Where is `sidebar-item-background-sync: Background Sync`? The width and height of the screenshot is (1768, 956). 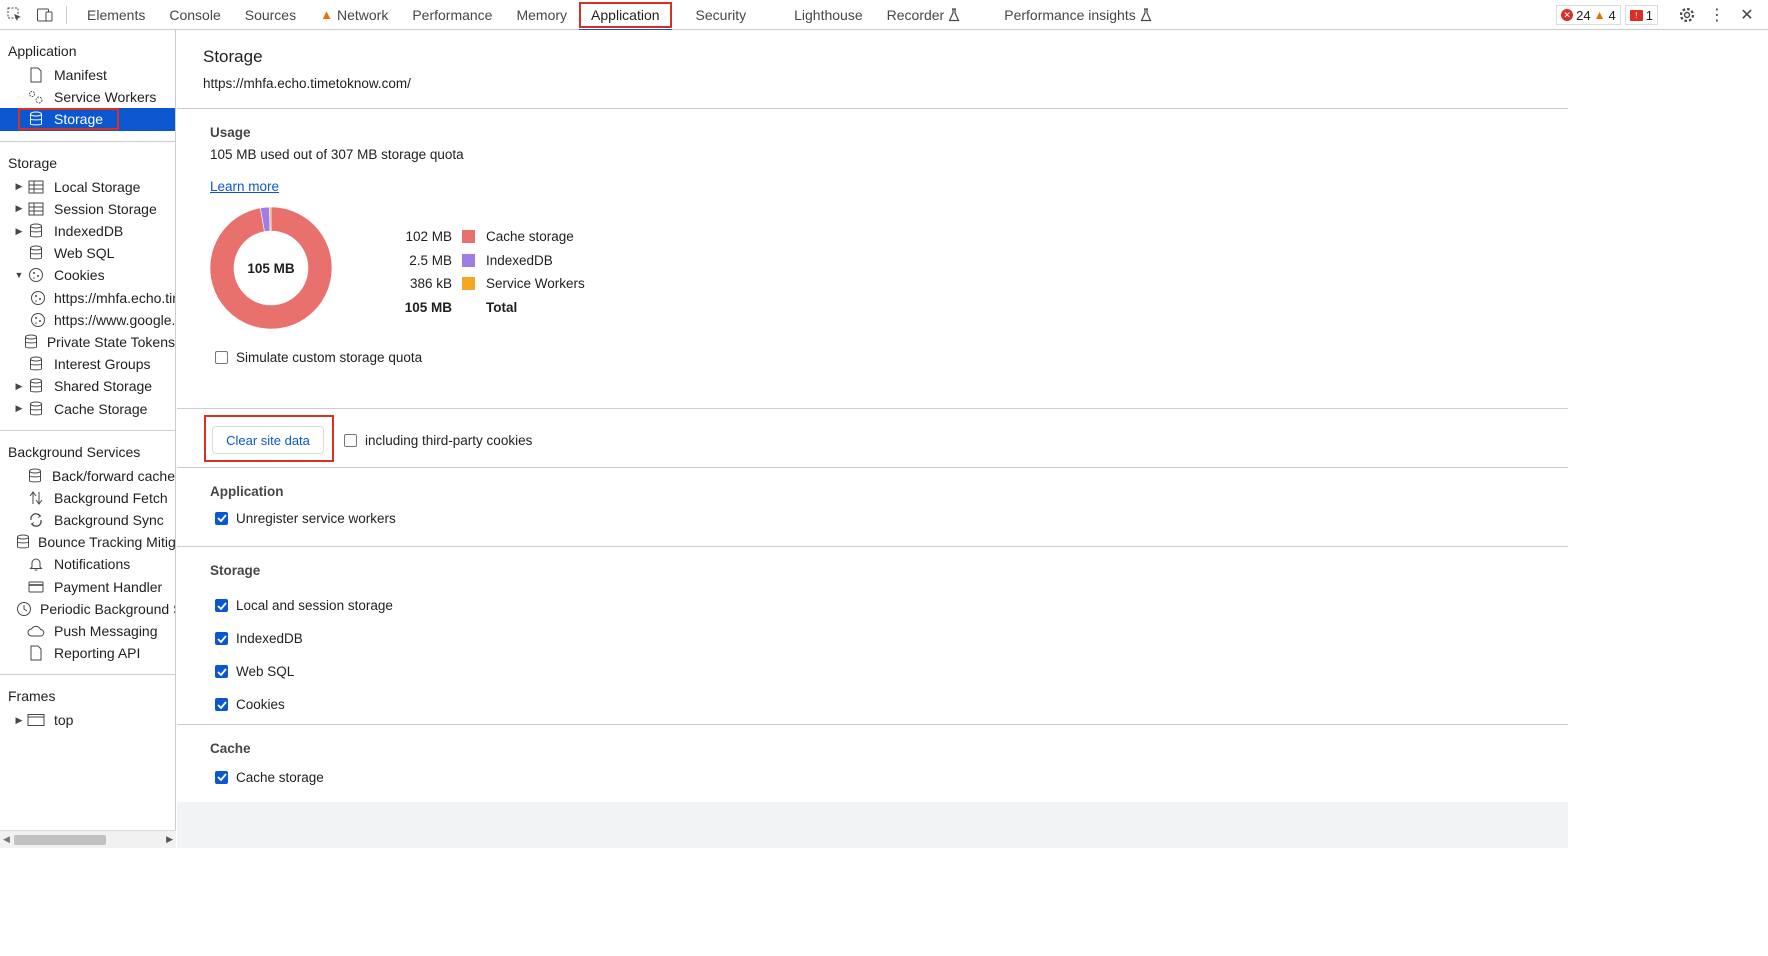
sidebar-item-background-sync: Background Sync is located at coordinates (87, 520).